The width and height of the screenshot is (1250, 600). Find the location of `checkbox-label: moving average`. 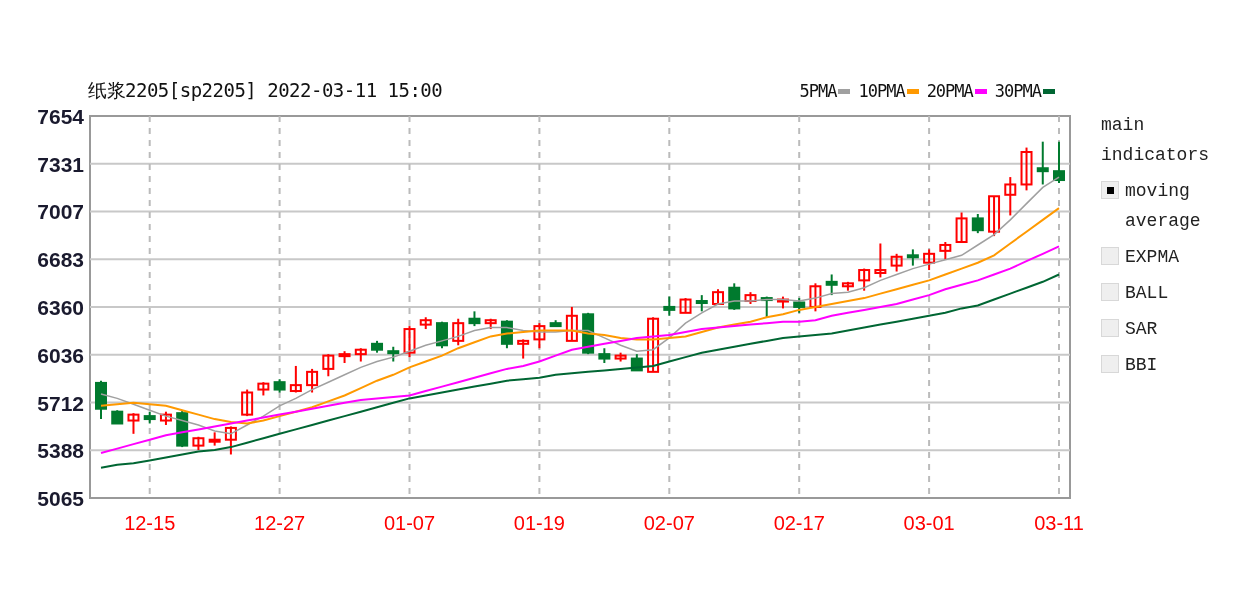

checkbox-label: moving average is located at coordinates (1179, 206).